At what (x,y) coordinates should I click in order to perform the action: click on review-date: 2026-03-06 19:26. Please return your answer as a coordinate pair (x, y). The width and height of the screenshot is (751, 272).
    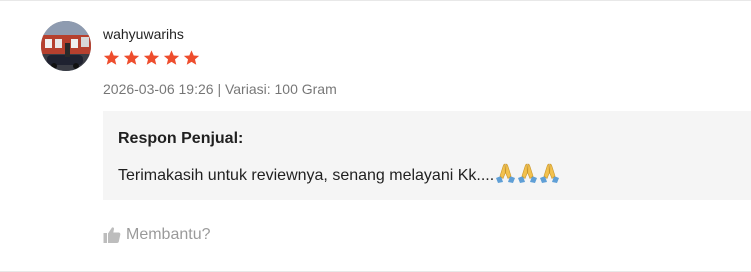
    Looking at the image, I should click on (158, 89).